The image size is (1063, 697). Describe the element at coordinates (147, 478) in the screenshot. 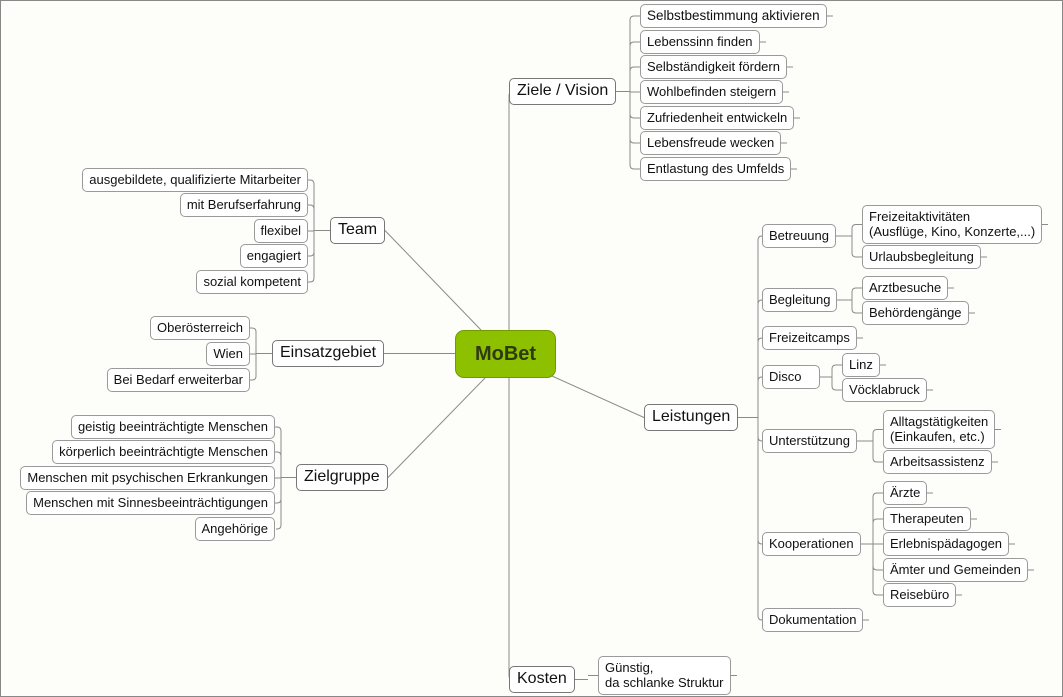

I see `subtopic: Menschen mit psychischen Erkrankungen` at that location.